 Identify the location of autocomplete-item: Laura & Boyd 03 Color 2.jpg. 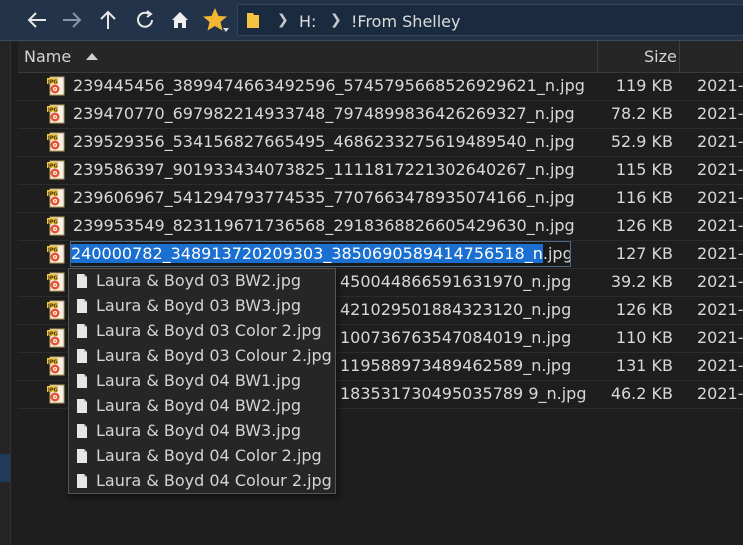
(202, 331).